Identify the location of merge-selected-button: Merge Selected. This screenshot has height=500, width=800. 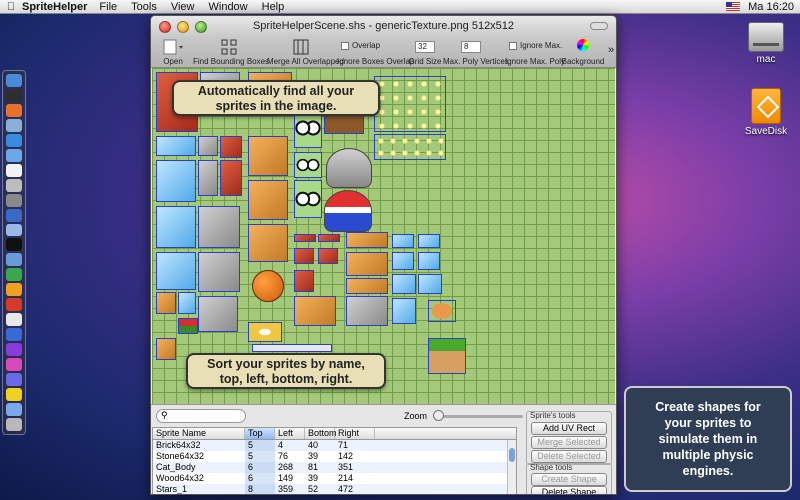
(569, 442).